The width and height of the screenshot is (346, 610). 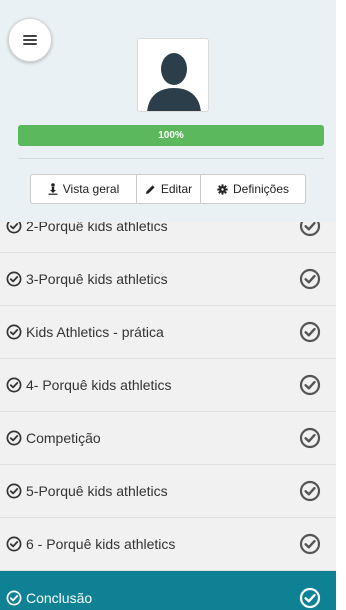 What do you see at coordinates (97, 491) in the screenshot?
I see `lesson-title: 5-Porquê kids athletics` at bounding box center [97, 491].